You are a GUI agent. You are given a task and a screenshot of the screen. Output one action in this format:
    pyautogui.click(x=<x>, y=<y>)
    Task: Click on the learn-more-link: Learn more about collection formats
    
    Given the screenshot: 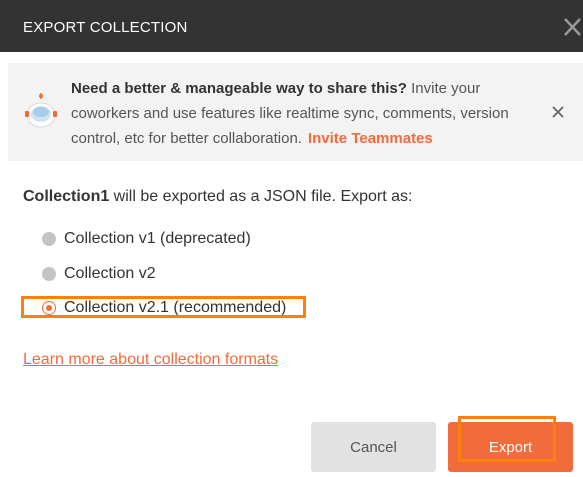 What is the action you would take?
    pyautogui.click(x=150, y=360)
    